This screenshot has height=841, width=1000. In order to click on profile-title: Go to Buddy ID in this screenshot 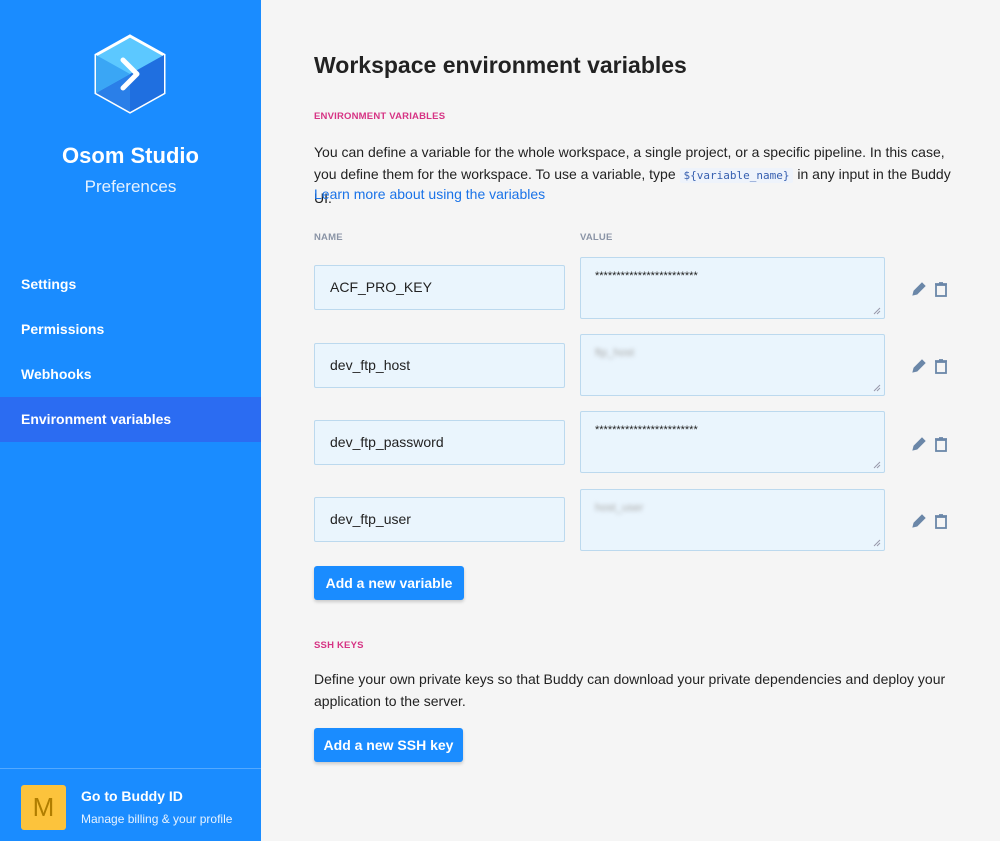, I will do `click(132, 796)`.